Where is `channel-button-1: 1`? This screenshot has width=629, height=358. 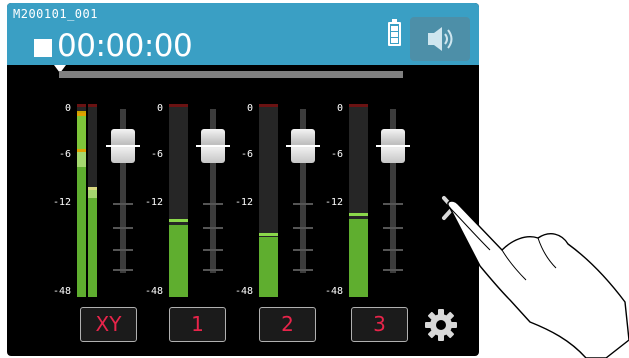
channel-button-1: 1 is located at coordinates (197, 324).